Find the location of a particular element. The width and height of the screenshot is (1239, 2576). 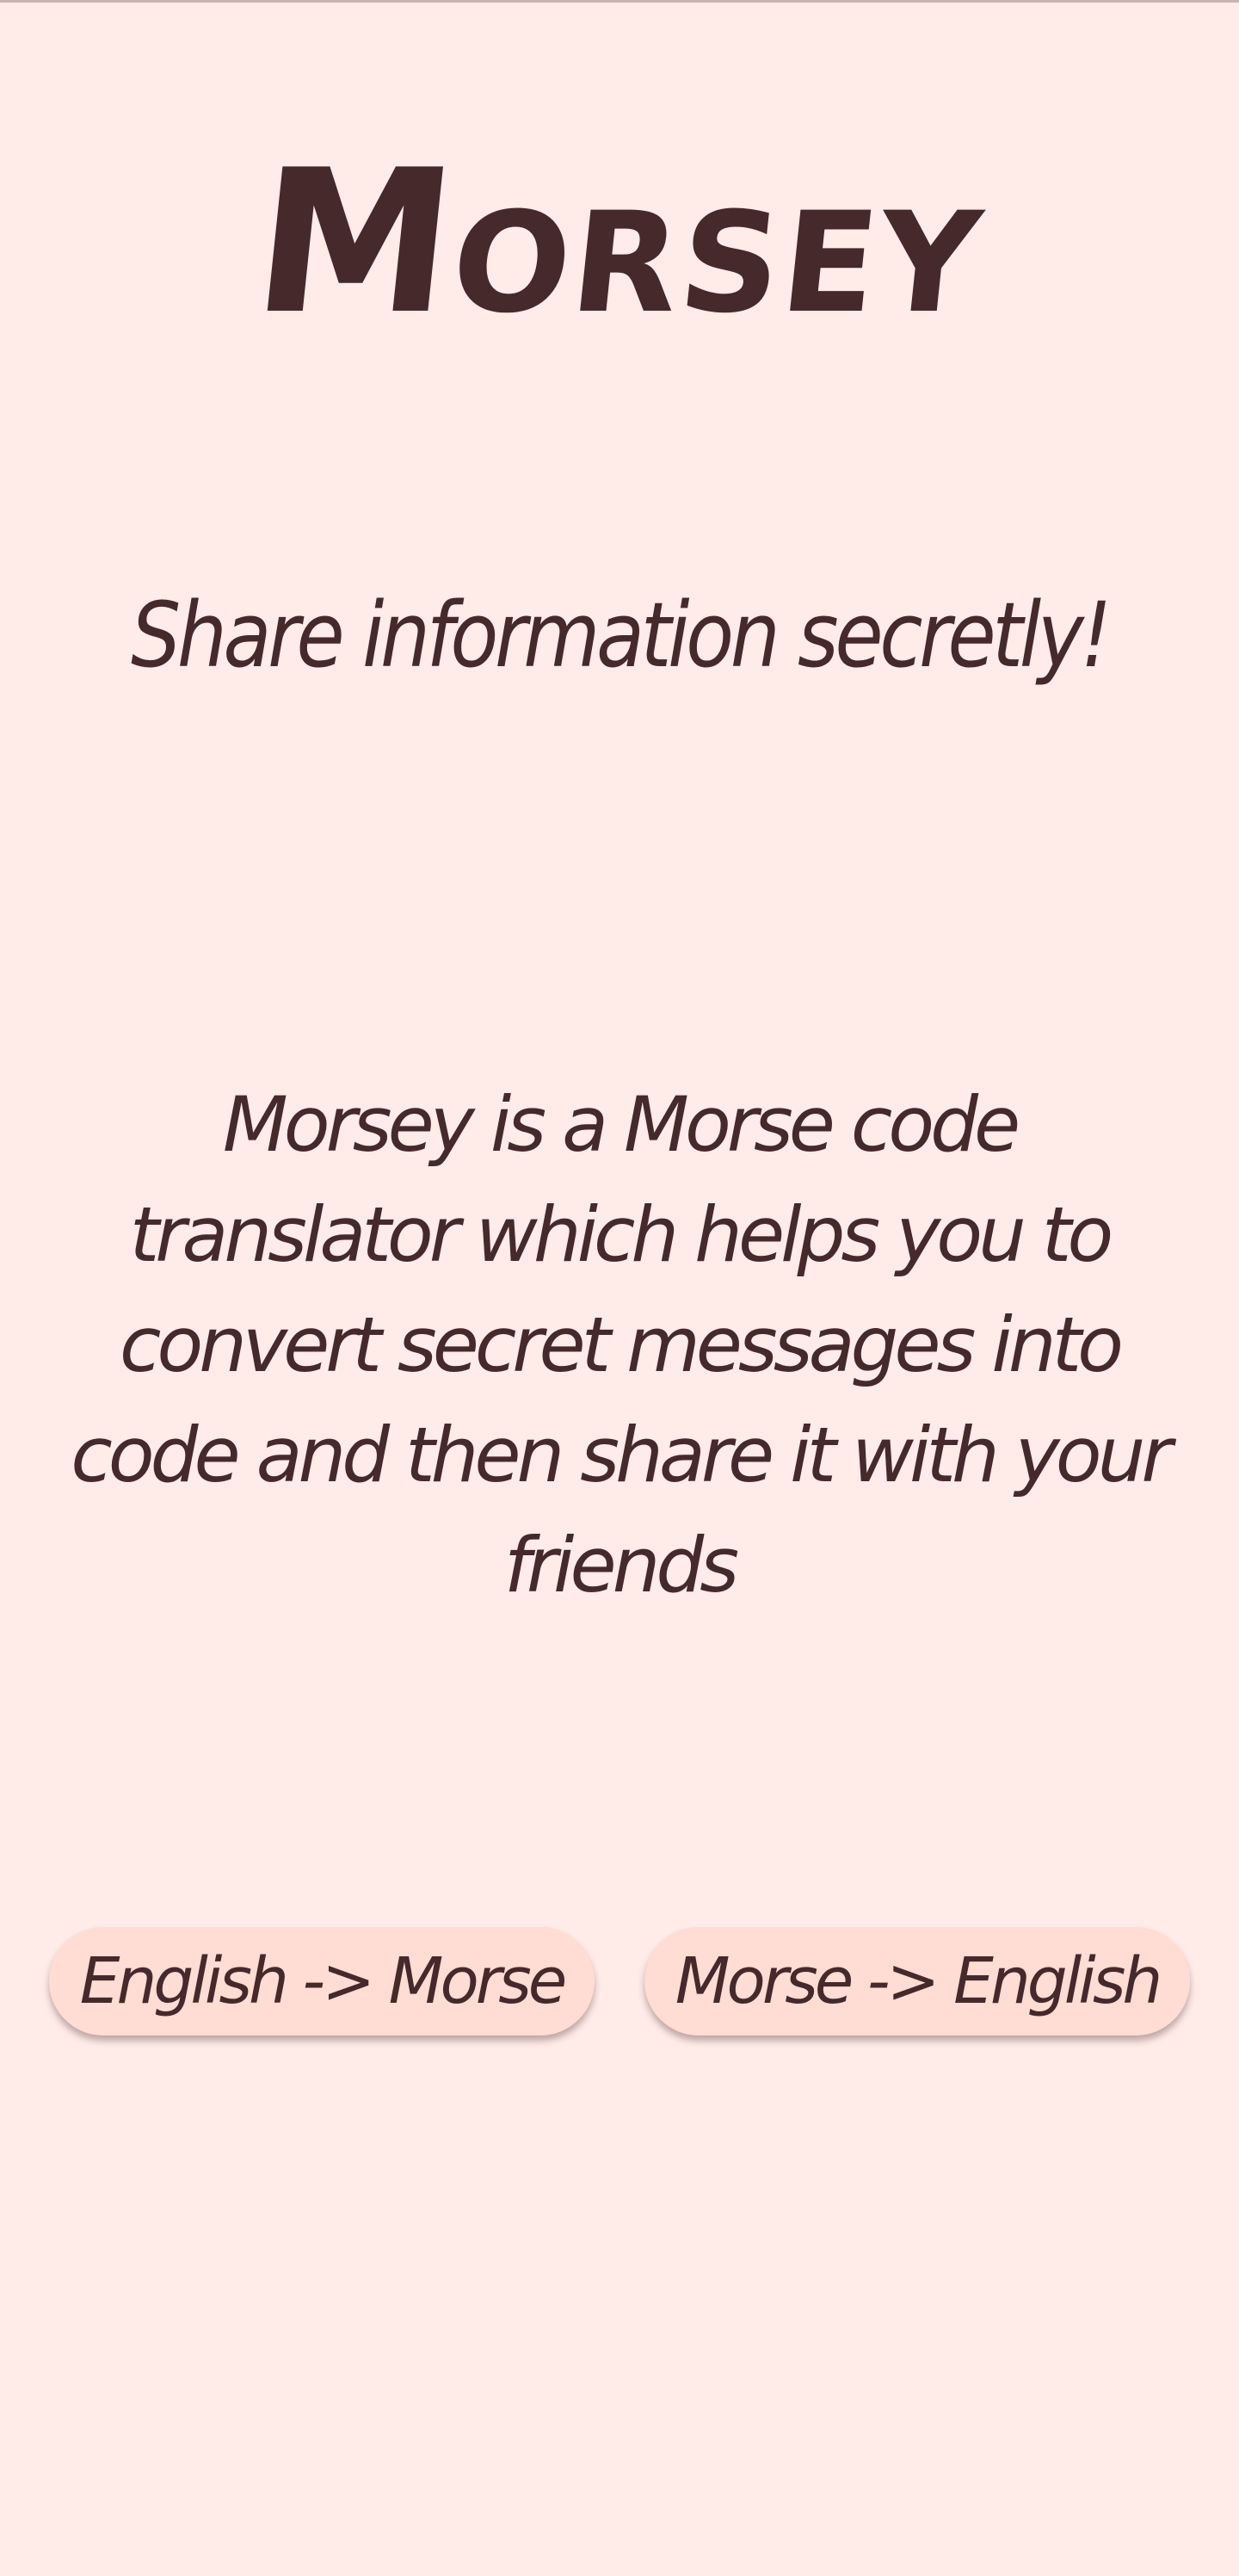

english-to-morse-button: English -> Morse is located at coordinates (322, 1981).